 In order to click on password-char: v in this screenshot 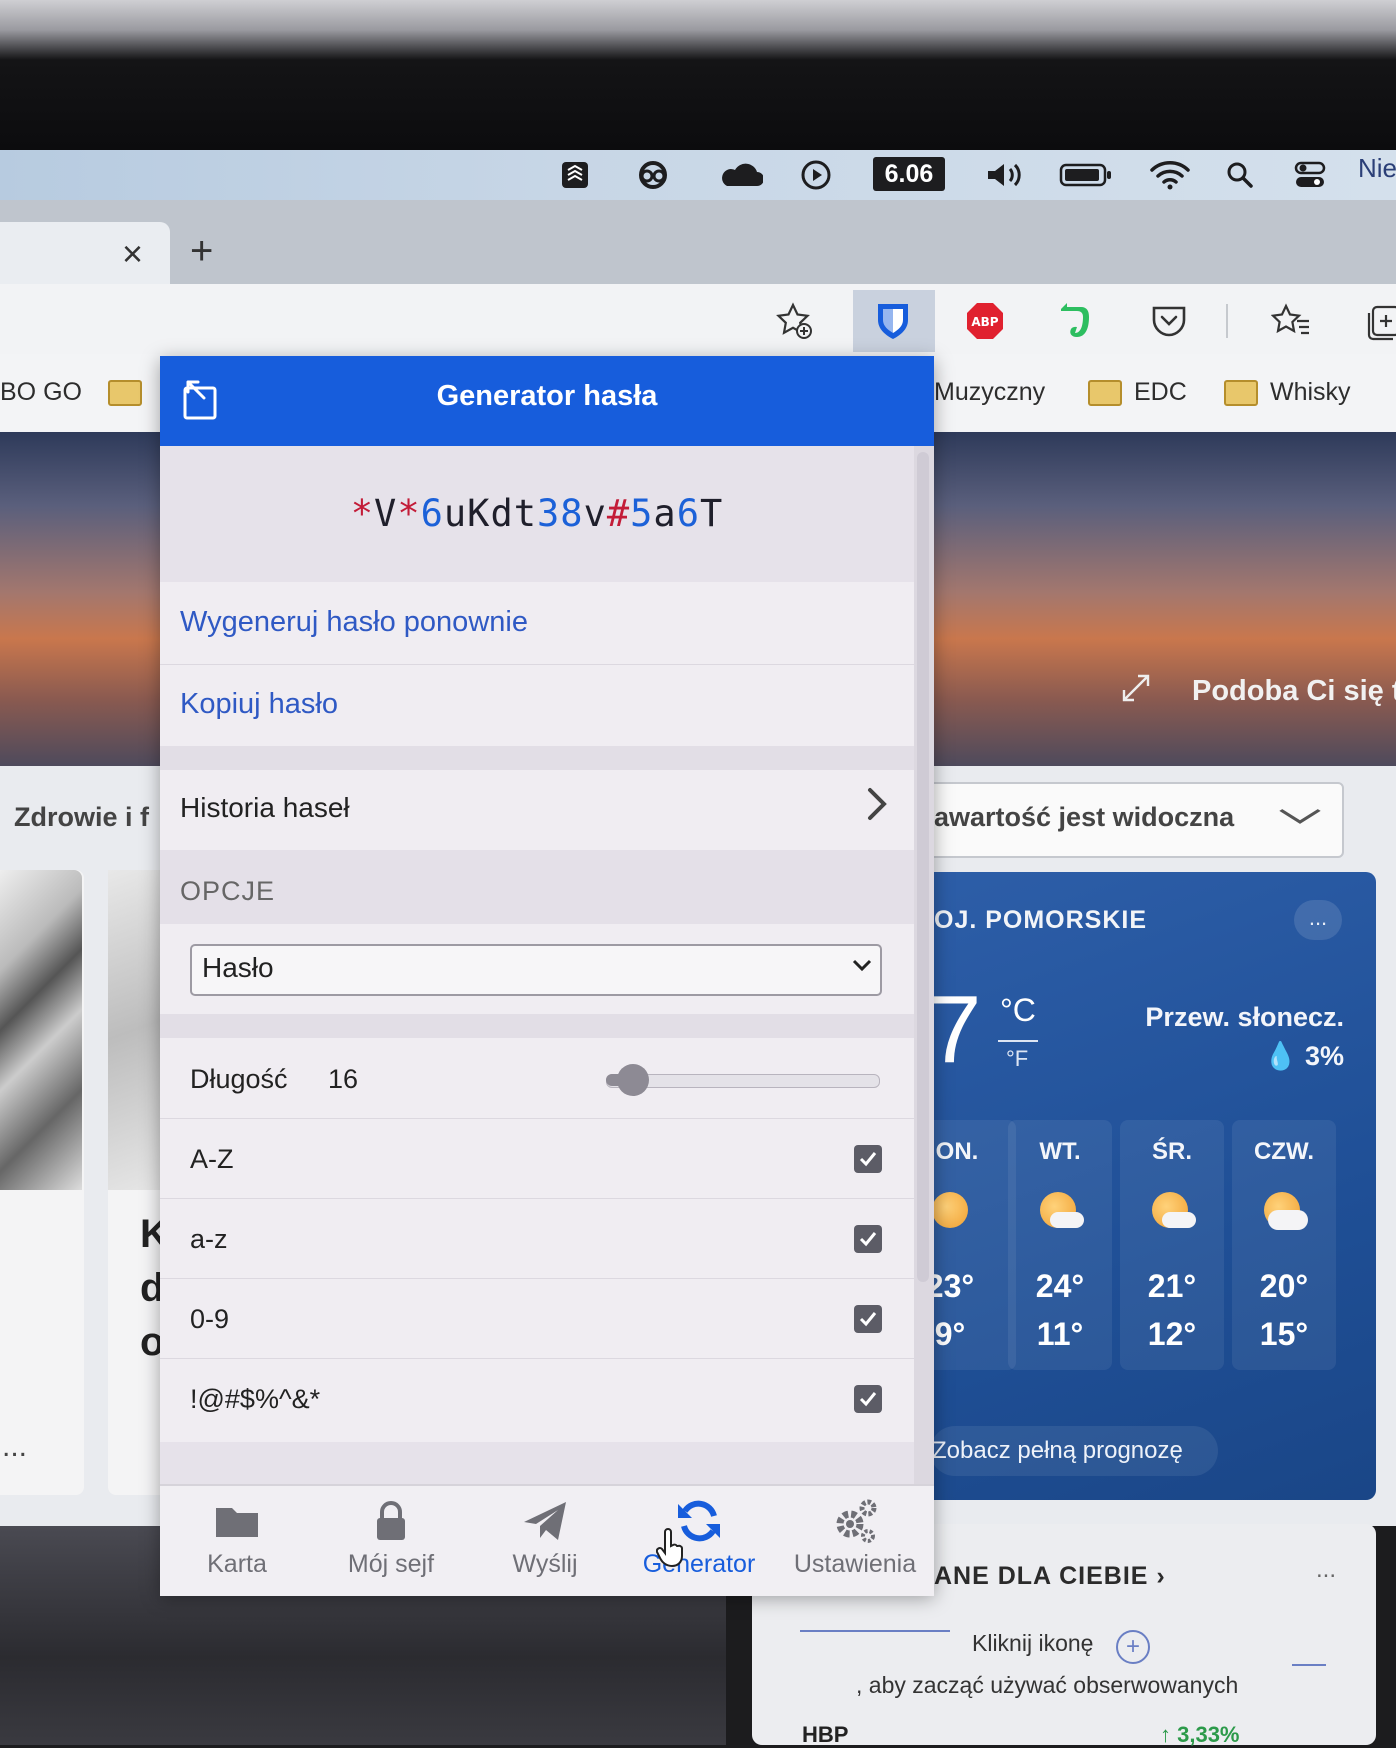, I will do `click(595, 513)`.